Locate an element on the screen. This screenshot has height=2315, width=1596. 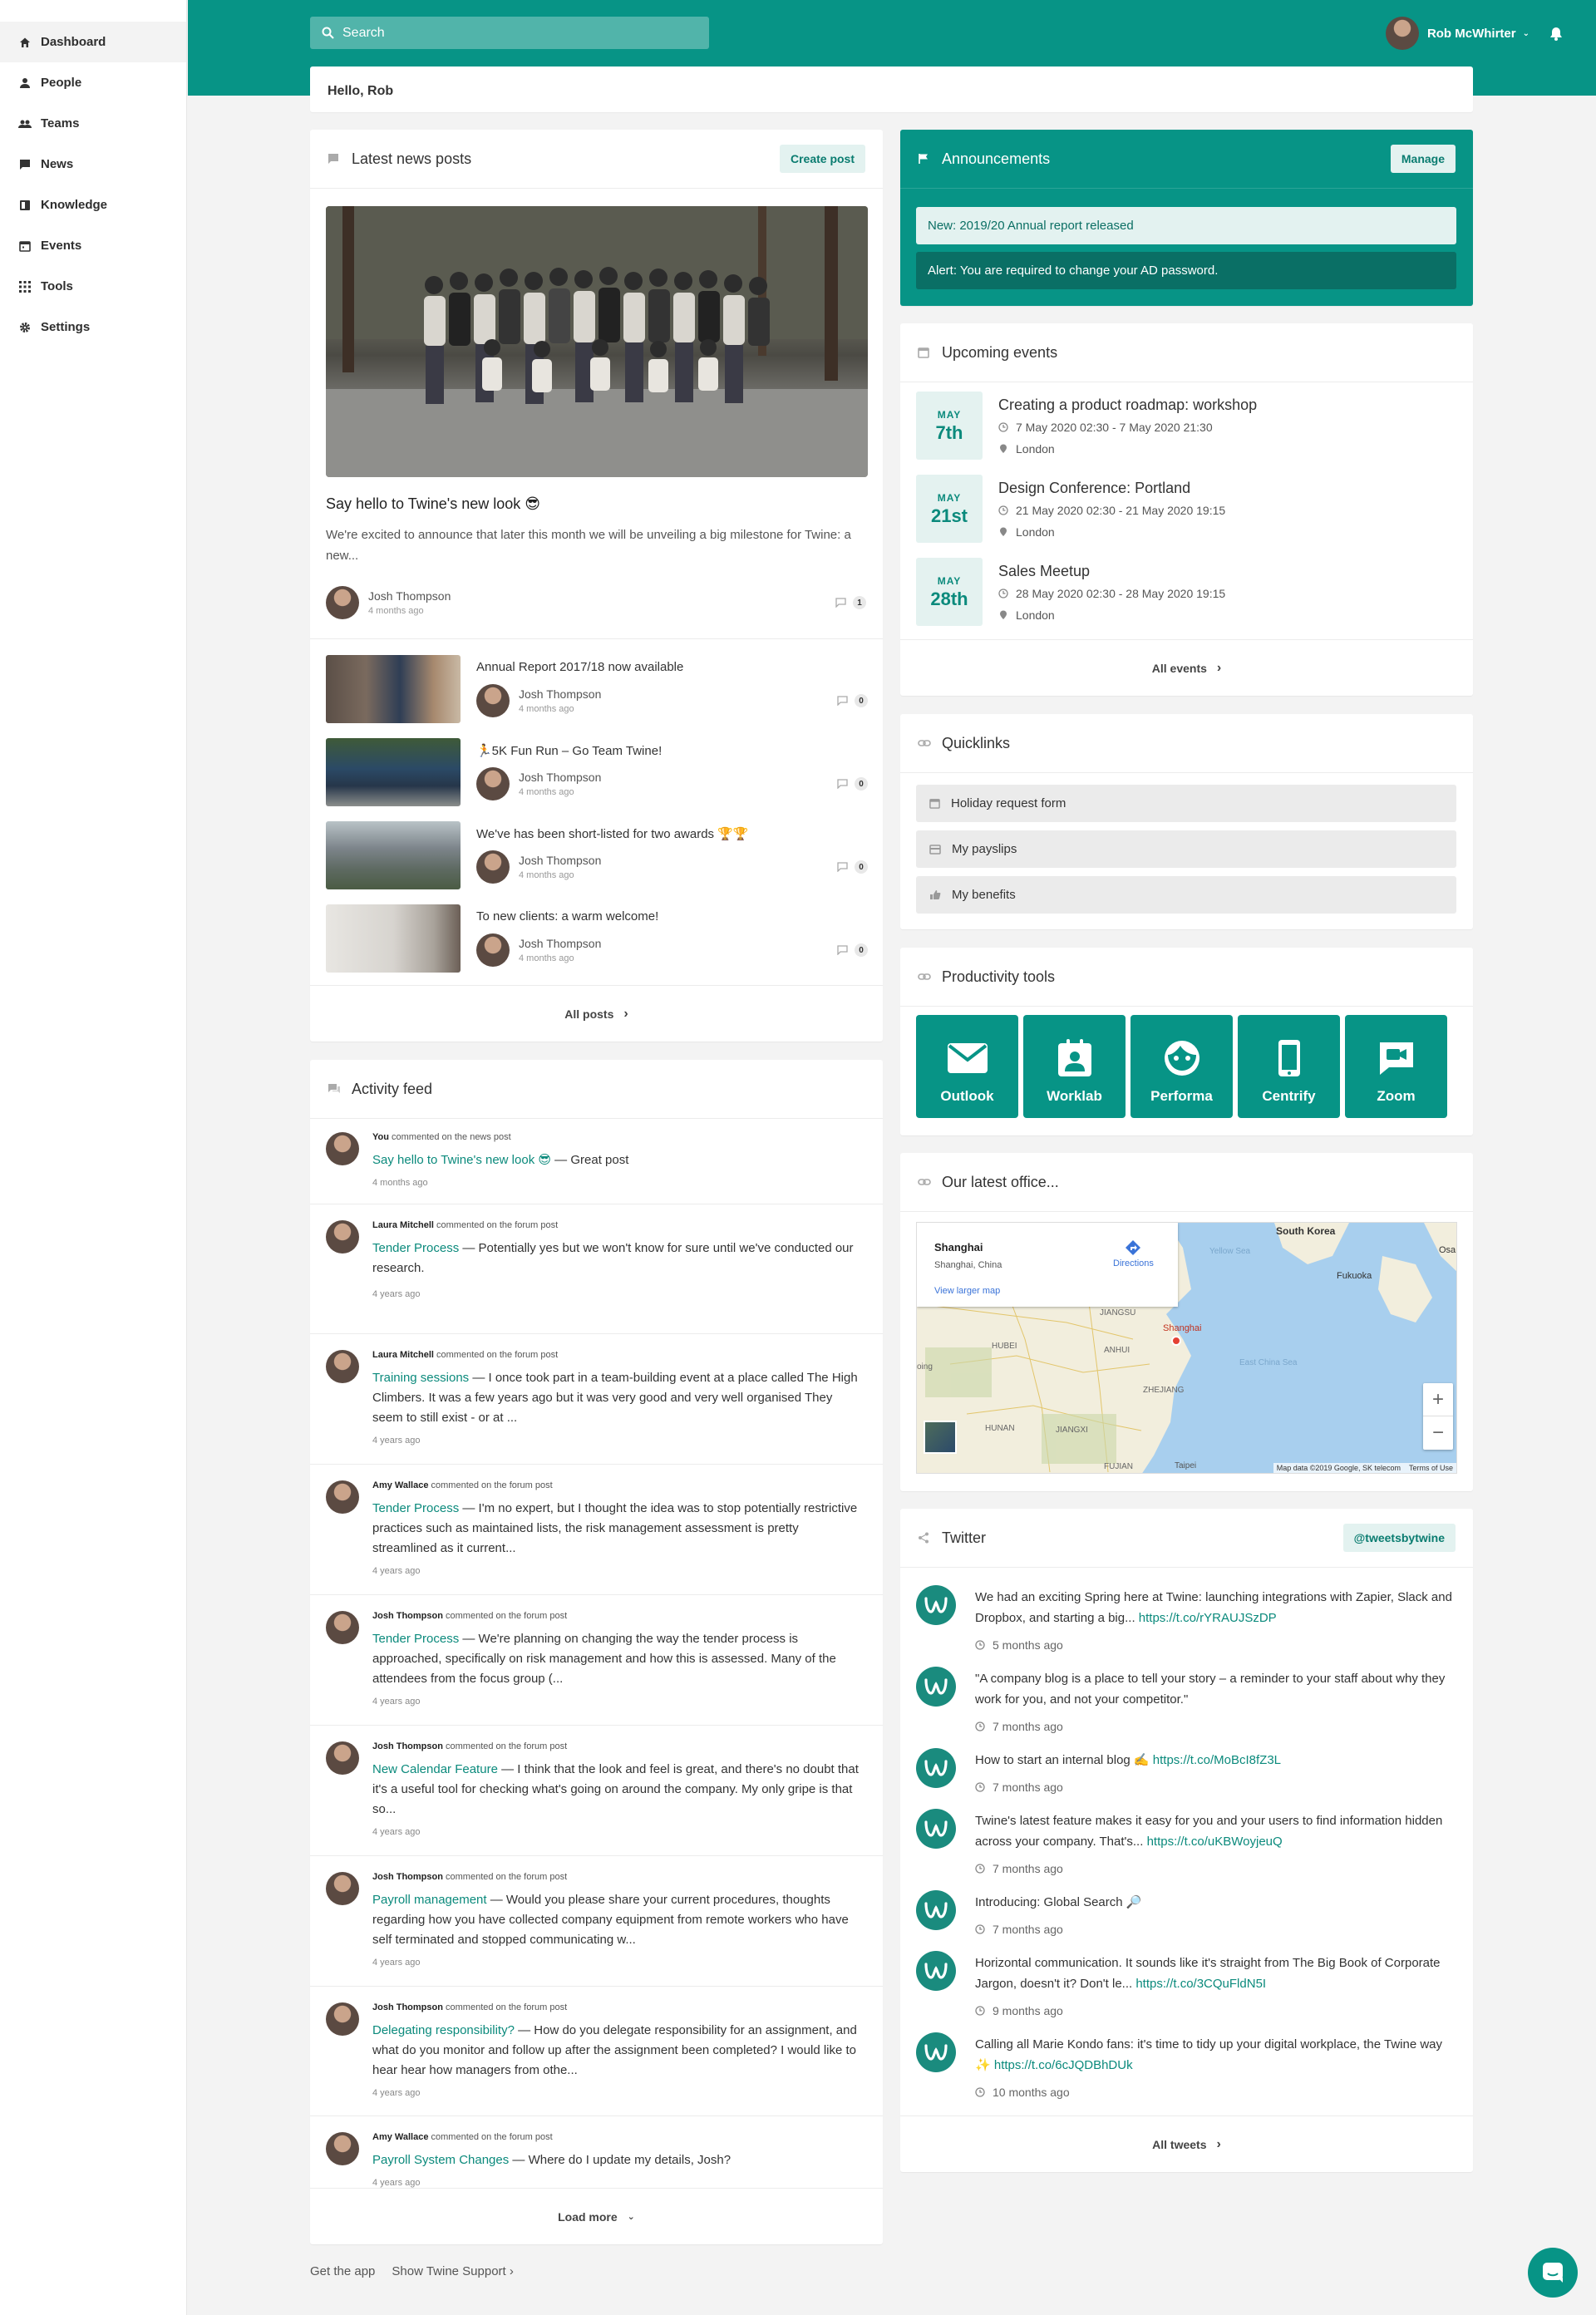
tweet-text: Introducing: Global Search 🔎 is located at coordinates (1216, 1902).